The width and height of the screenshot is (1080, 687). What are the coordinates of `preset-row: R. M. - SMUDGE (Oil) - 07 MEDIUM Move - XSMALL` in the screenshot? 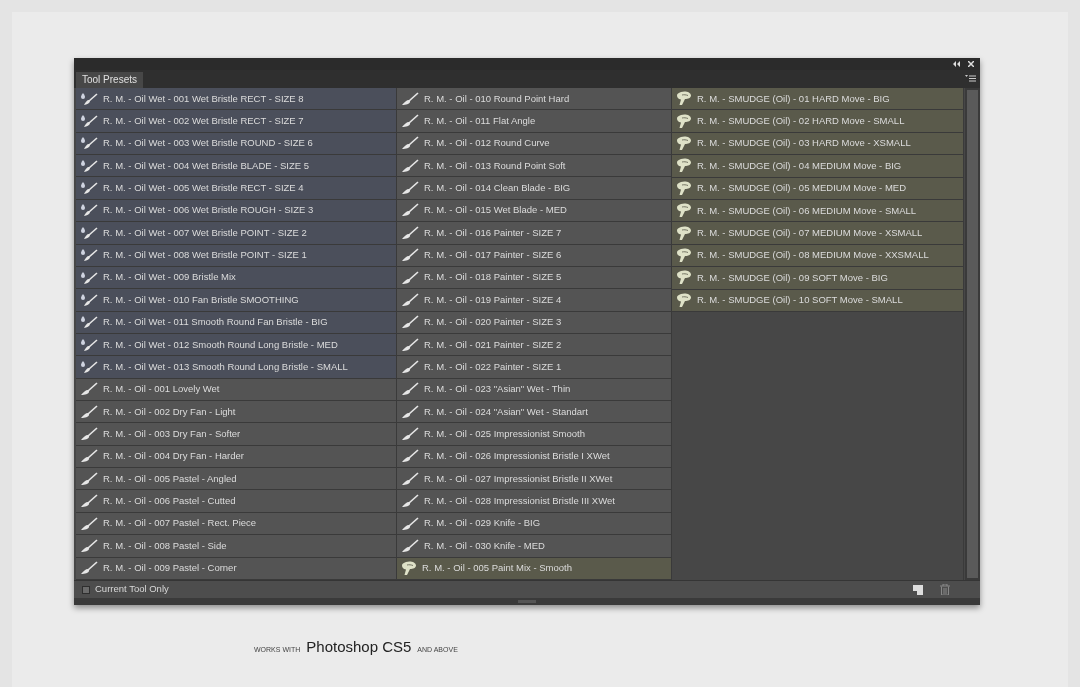 It's located at (817, 233).